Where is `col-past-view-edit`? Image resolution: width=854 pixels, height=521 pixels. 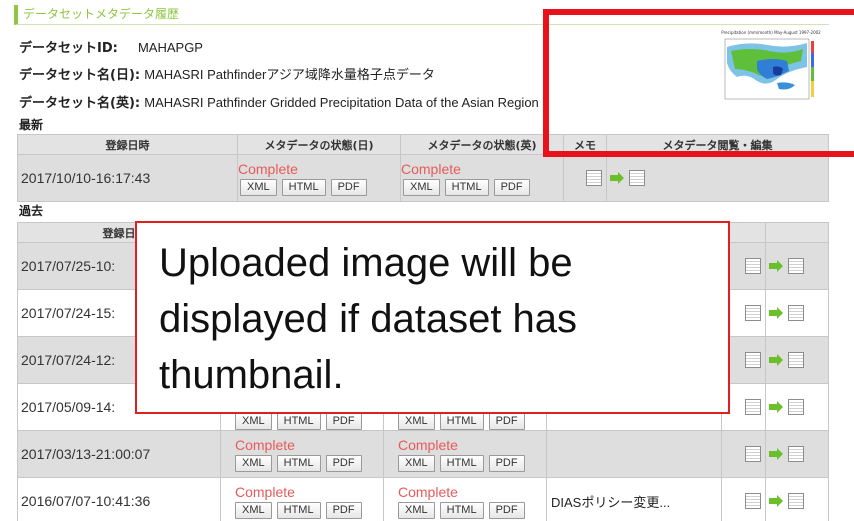 col-past-view-edit is located at coordinates (797, 232).